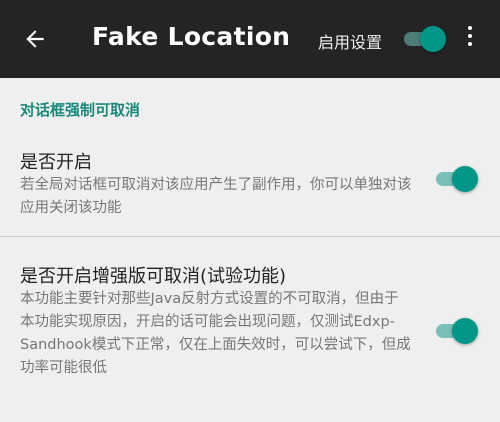 This screenshot has width=500, height=422. Describe the element at coordinates (56, 162) in the screenshot. I see `preference-title: 是否开启` at that location.